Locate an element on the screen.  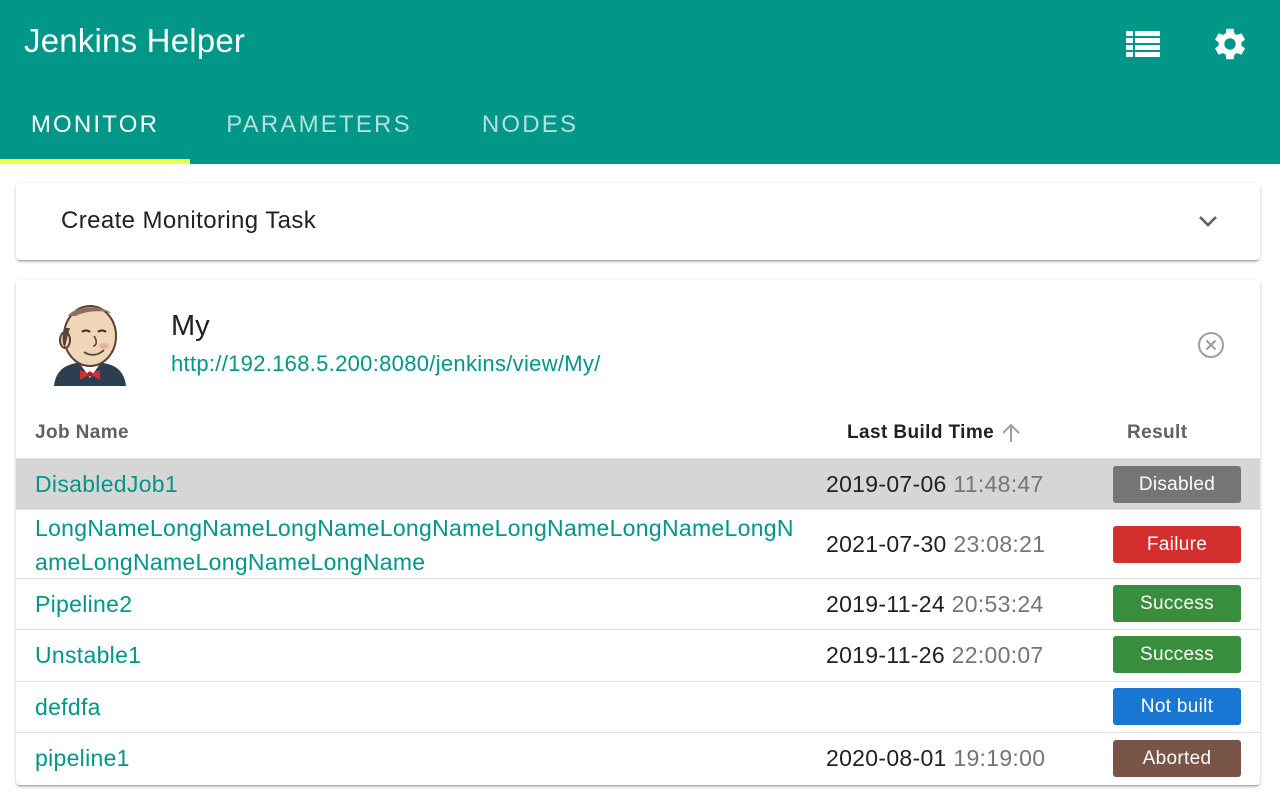
tab-monitor: MONITOR is located at coordinates (95, 130).